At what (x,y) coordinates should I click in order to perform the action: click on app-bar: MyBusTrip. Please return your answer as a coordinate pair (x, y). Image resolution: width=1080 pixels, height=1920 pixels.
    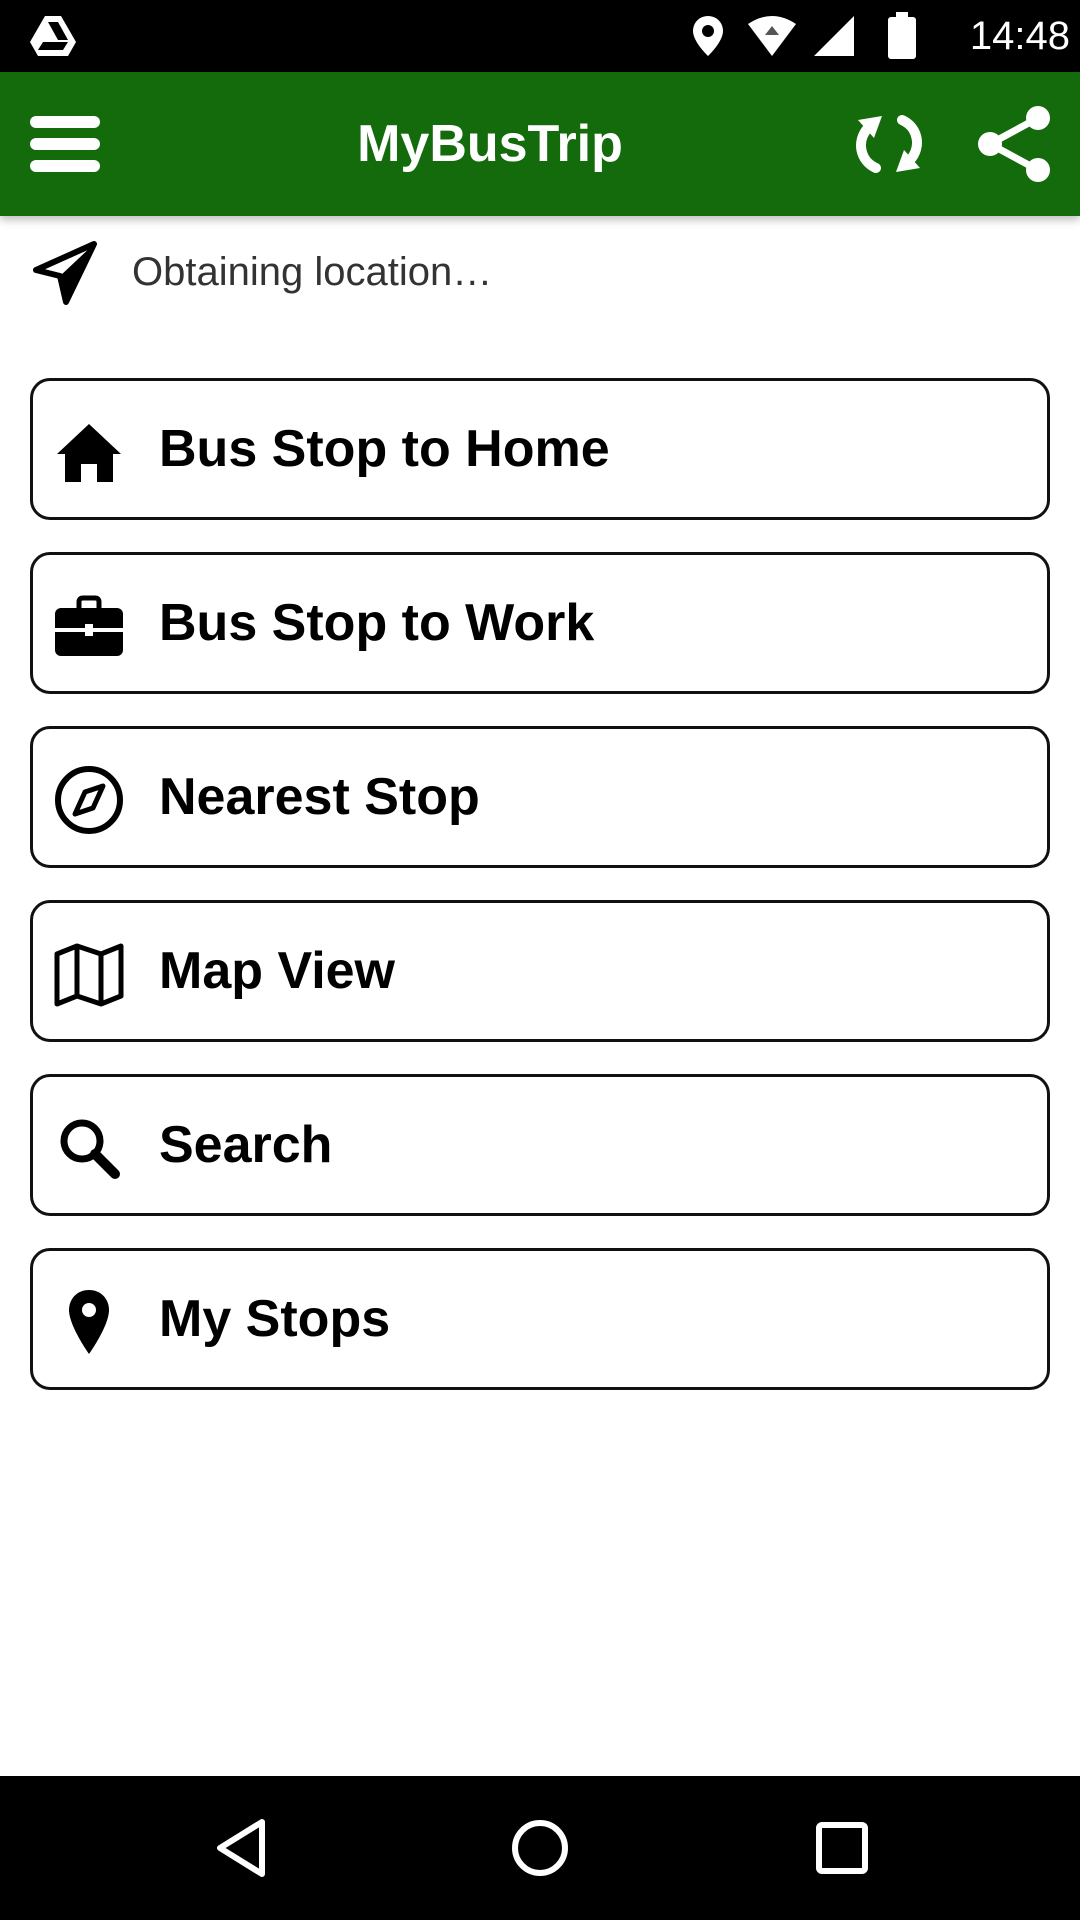
    Looking at the image, I should click on (540, 144).